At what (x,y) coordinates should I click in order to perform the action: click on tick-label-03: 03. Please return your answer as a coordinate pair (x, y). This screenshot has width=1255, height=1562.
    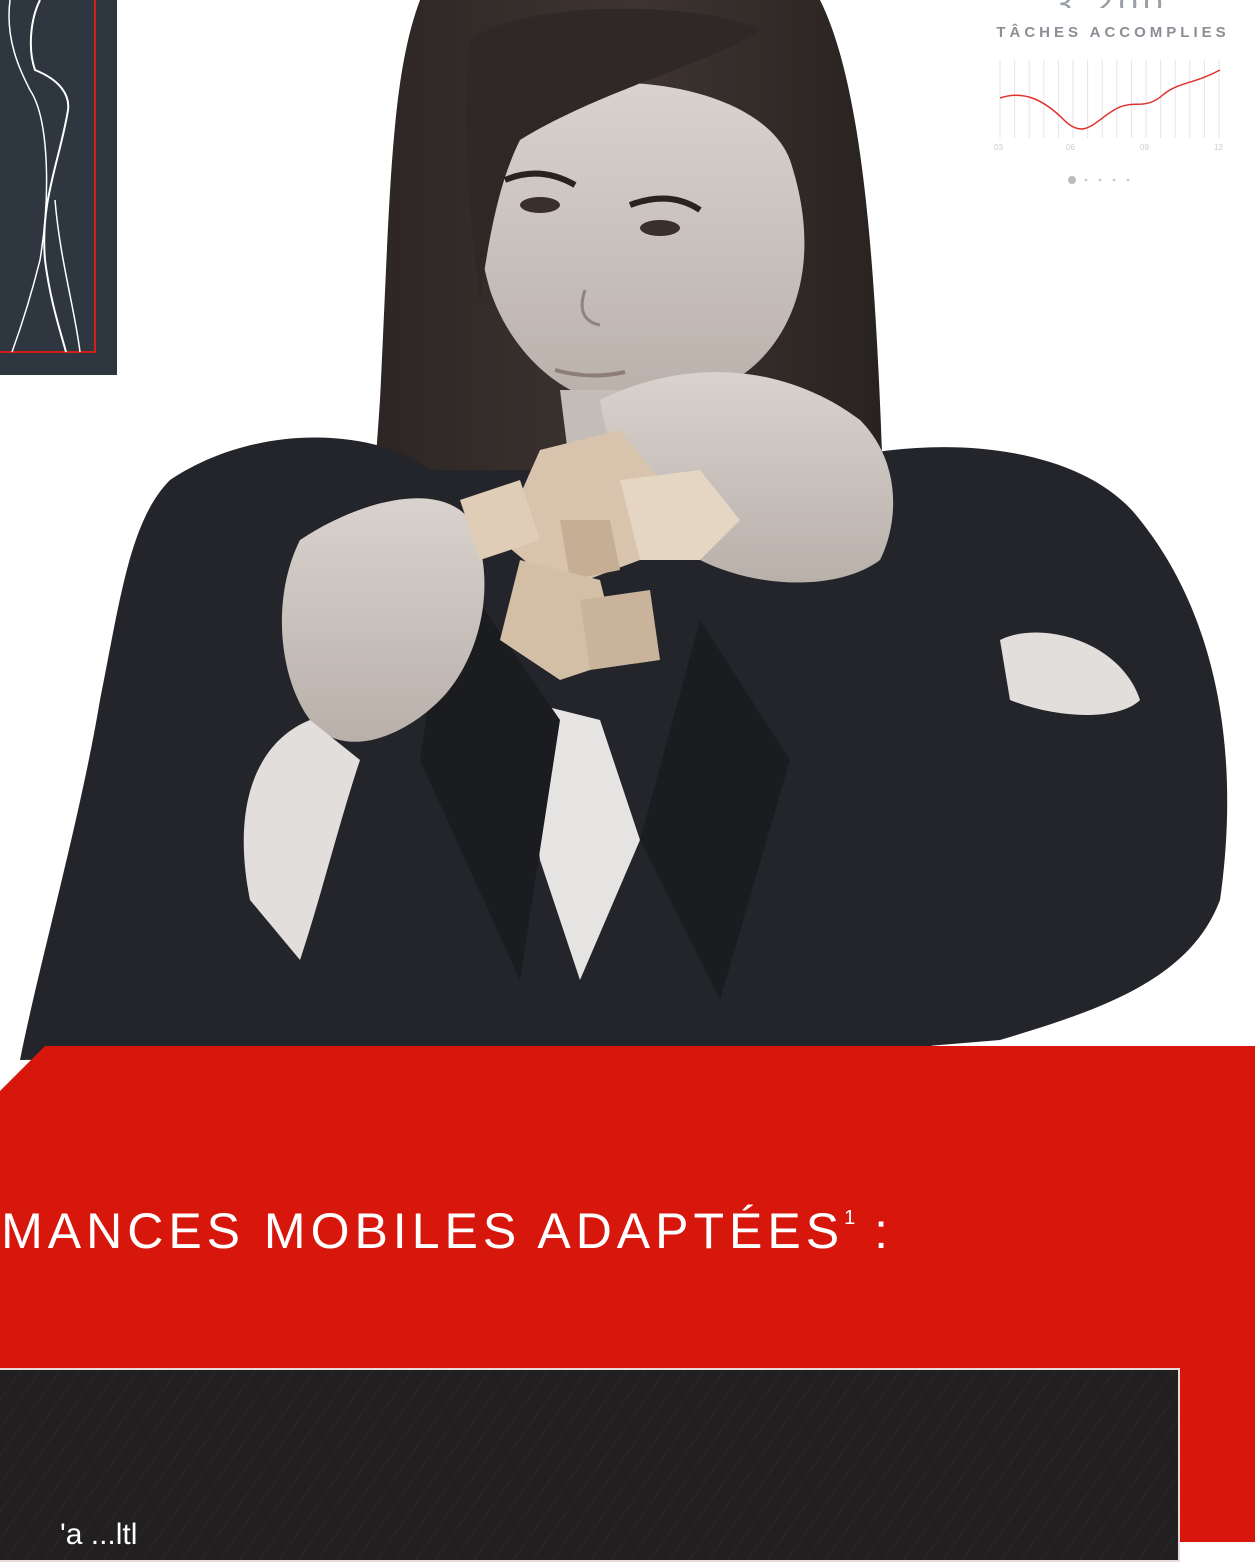
    Looking at the image, I should click on (998, 147).